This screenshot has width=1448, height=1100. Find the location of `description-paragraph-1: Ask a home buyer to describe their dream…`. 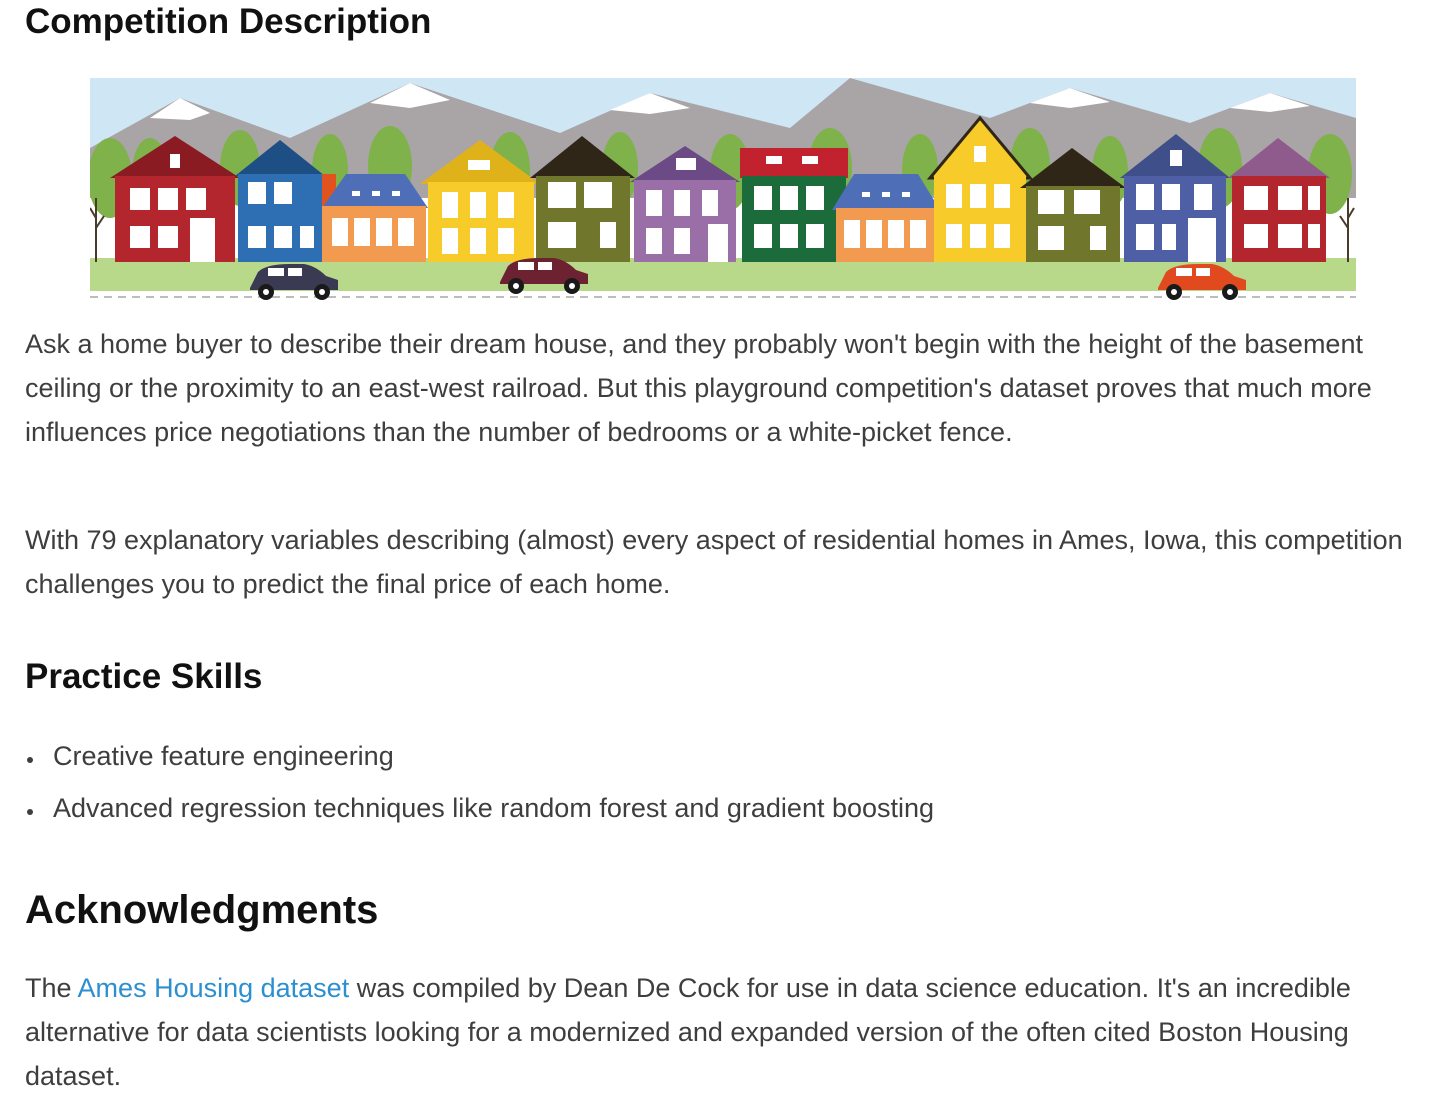

description-paragraph-1: Ask a home buyer to describe their dream… is located at coordinates (698, 388).